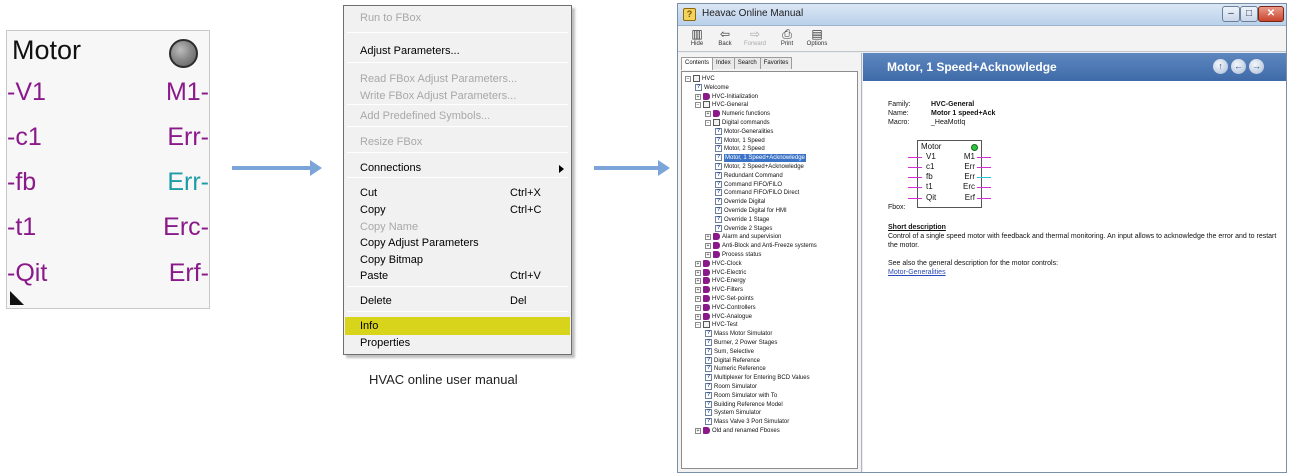 This screenshot has height=475, width=1291. What do you see at coordinates (1220, 66) in the screenshot?
I see `nav-up-icon: ↑` at bounding box center [1220, 66].